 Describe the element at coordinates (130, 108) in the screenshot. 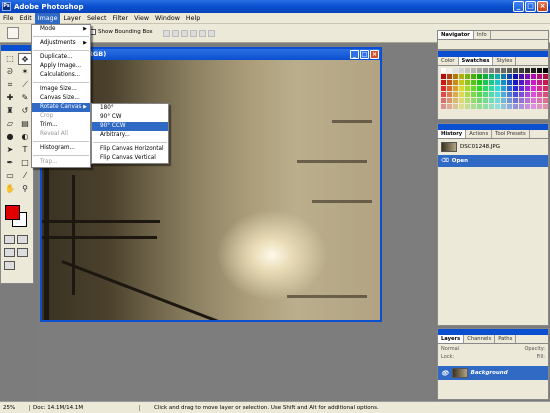

I see `rotate-180: 180°` at that location.